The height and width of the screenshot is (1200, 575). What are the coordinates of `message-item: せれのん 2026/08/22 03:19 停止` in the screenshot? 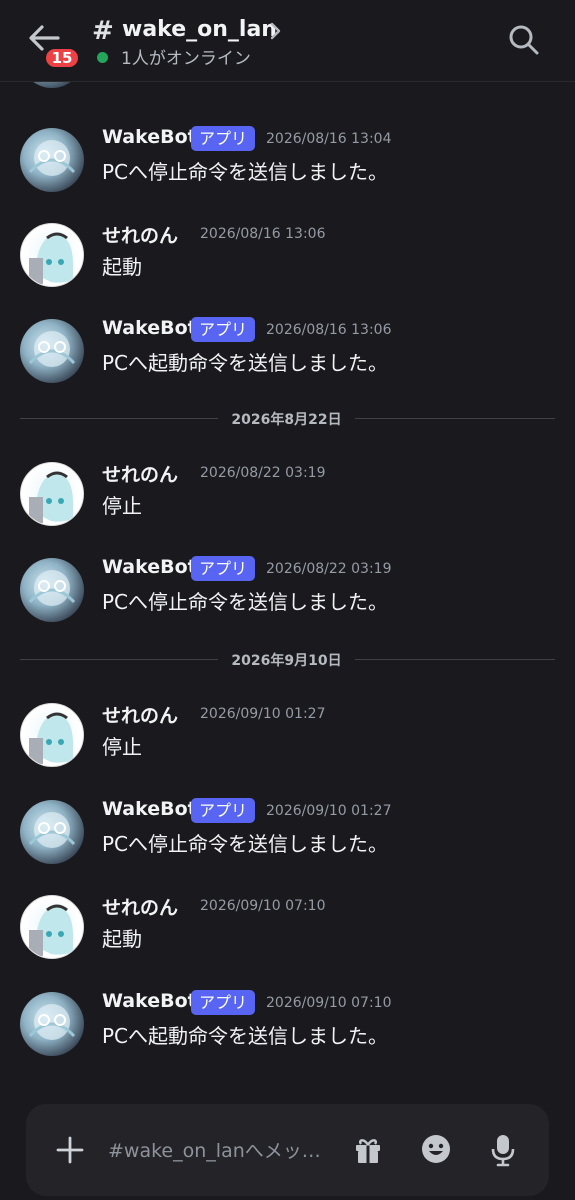 It's located at (287, 502).